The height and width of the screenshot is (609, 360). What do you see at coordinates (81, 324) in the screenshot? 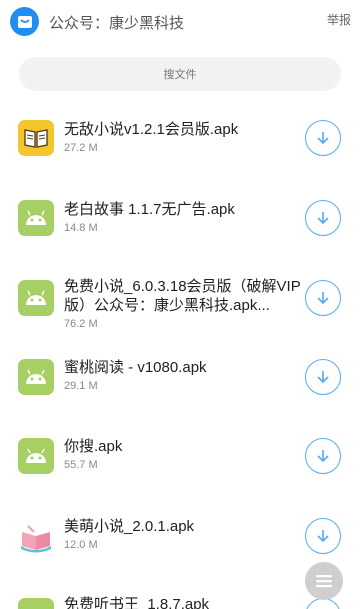
I see `file-size: 76.2 M` at bounding box center [81, 324].